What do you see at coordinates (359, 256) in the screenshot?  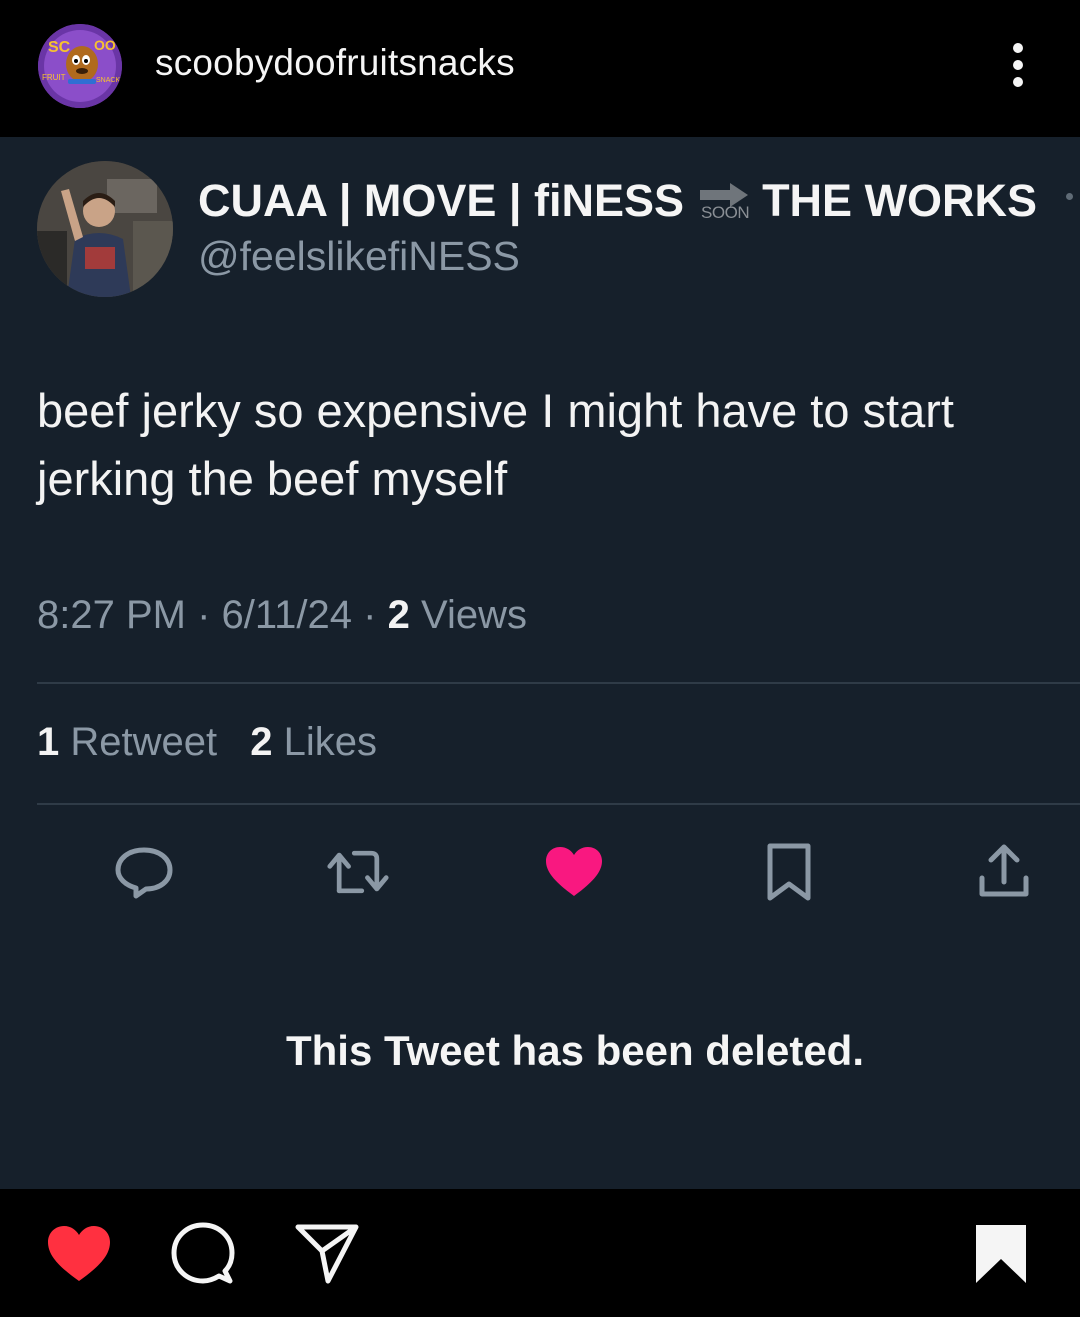 I see `tweet-handle: @feelslikefiNESS` at bounding box center [359, 256].